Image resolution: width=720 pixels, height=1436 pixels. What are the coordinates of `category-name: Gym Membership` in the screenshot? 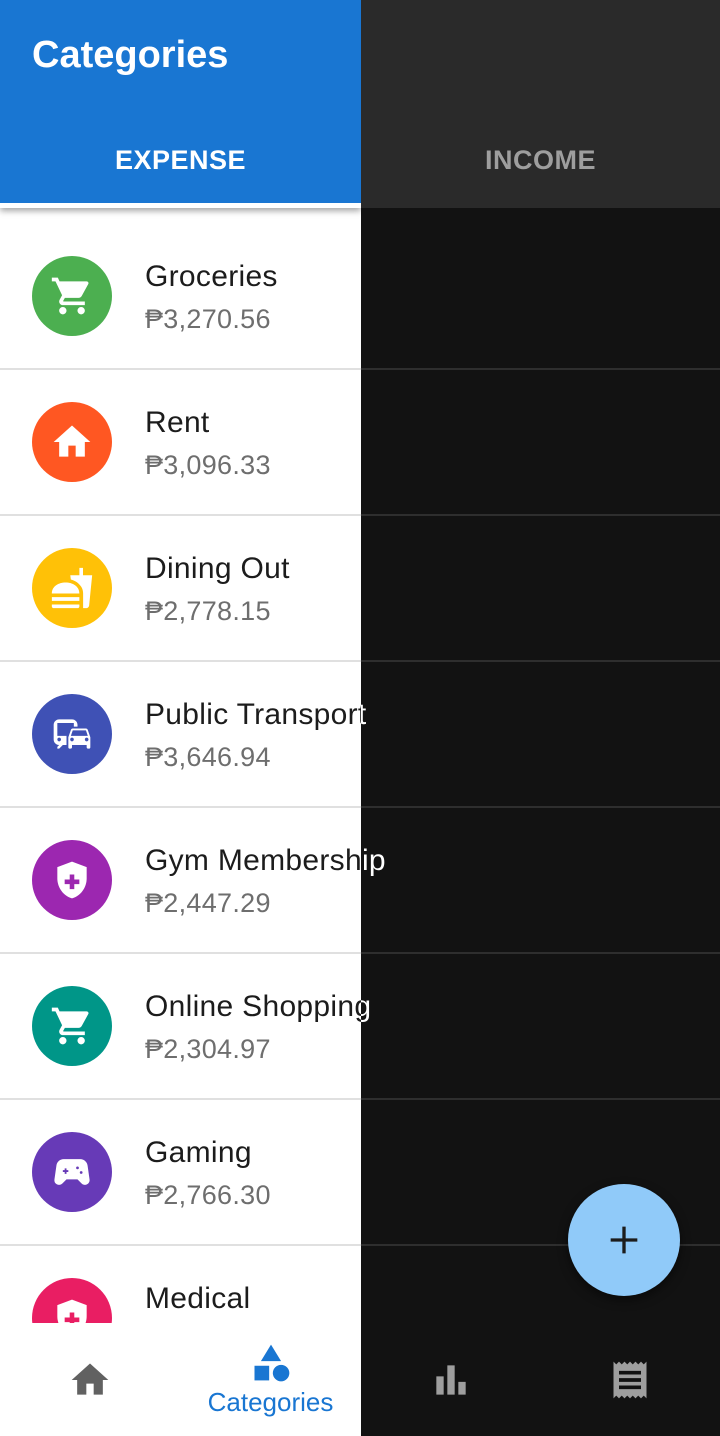 It's located at (253, 860).